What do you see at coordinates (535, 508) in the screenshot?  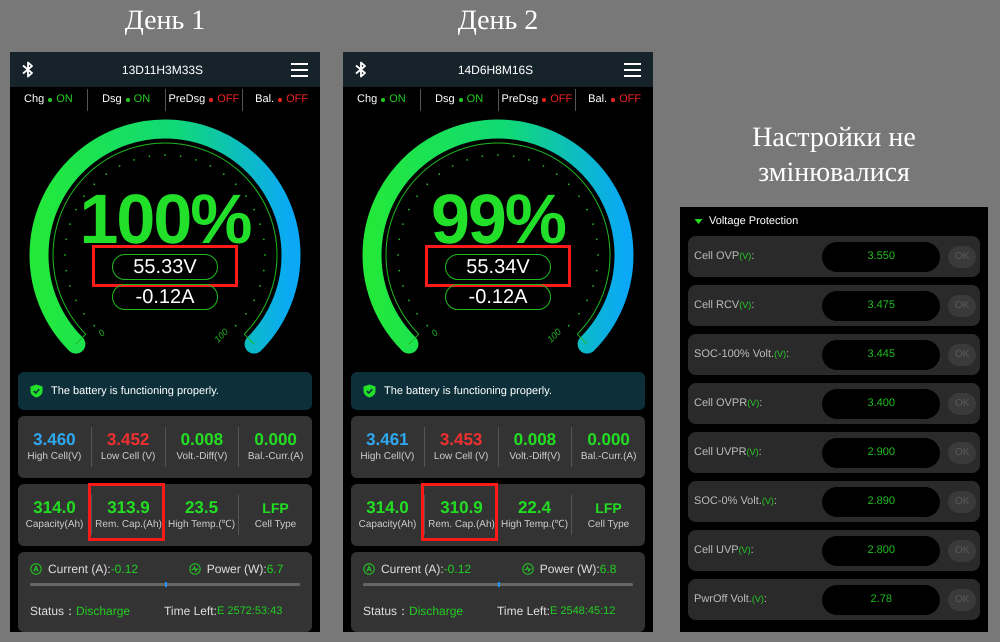 I see `stat-value: 22.4` at bounding box center [535, 508].